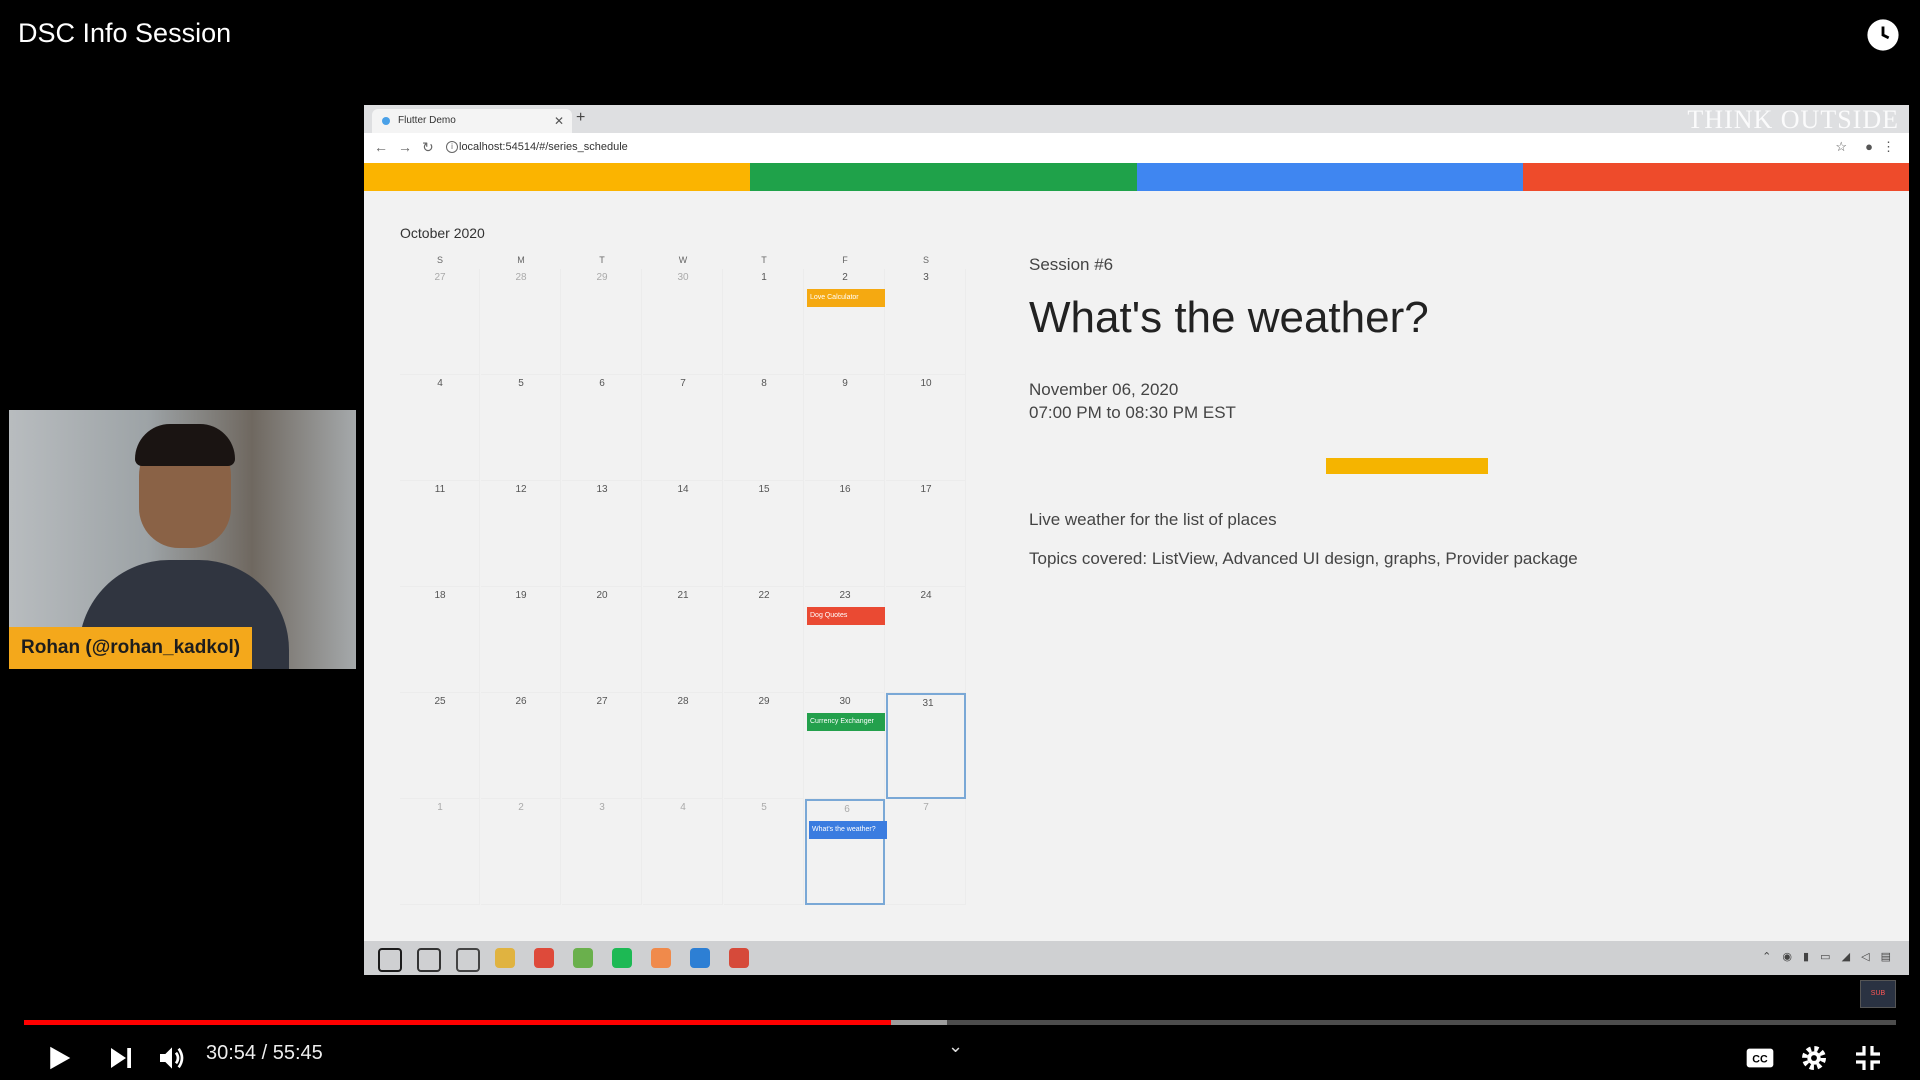 The width and height of the screenshot is (1920, 1080). What do you see at coordinates (440, 746) in the screenshot?
I see `calendar-day: 25` at bounding box center [440, 746].